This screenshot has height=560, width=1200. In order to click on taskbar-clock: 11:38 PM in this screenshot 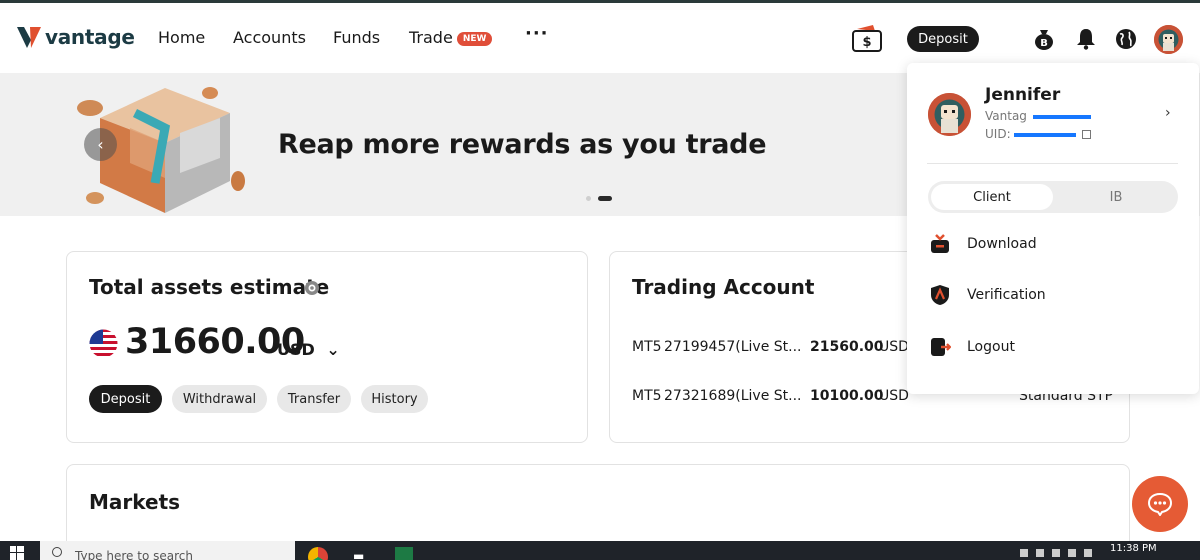, I will do `click(1133, 548)`.